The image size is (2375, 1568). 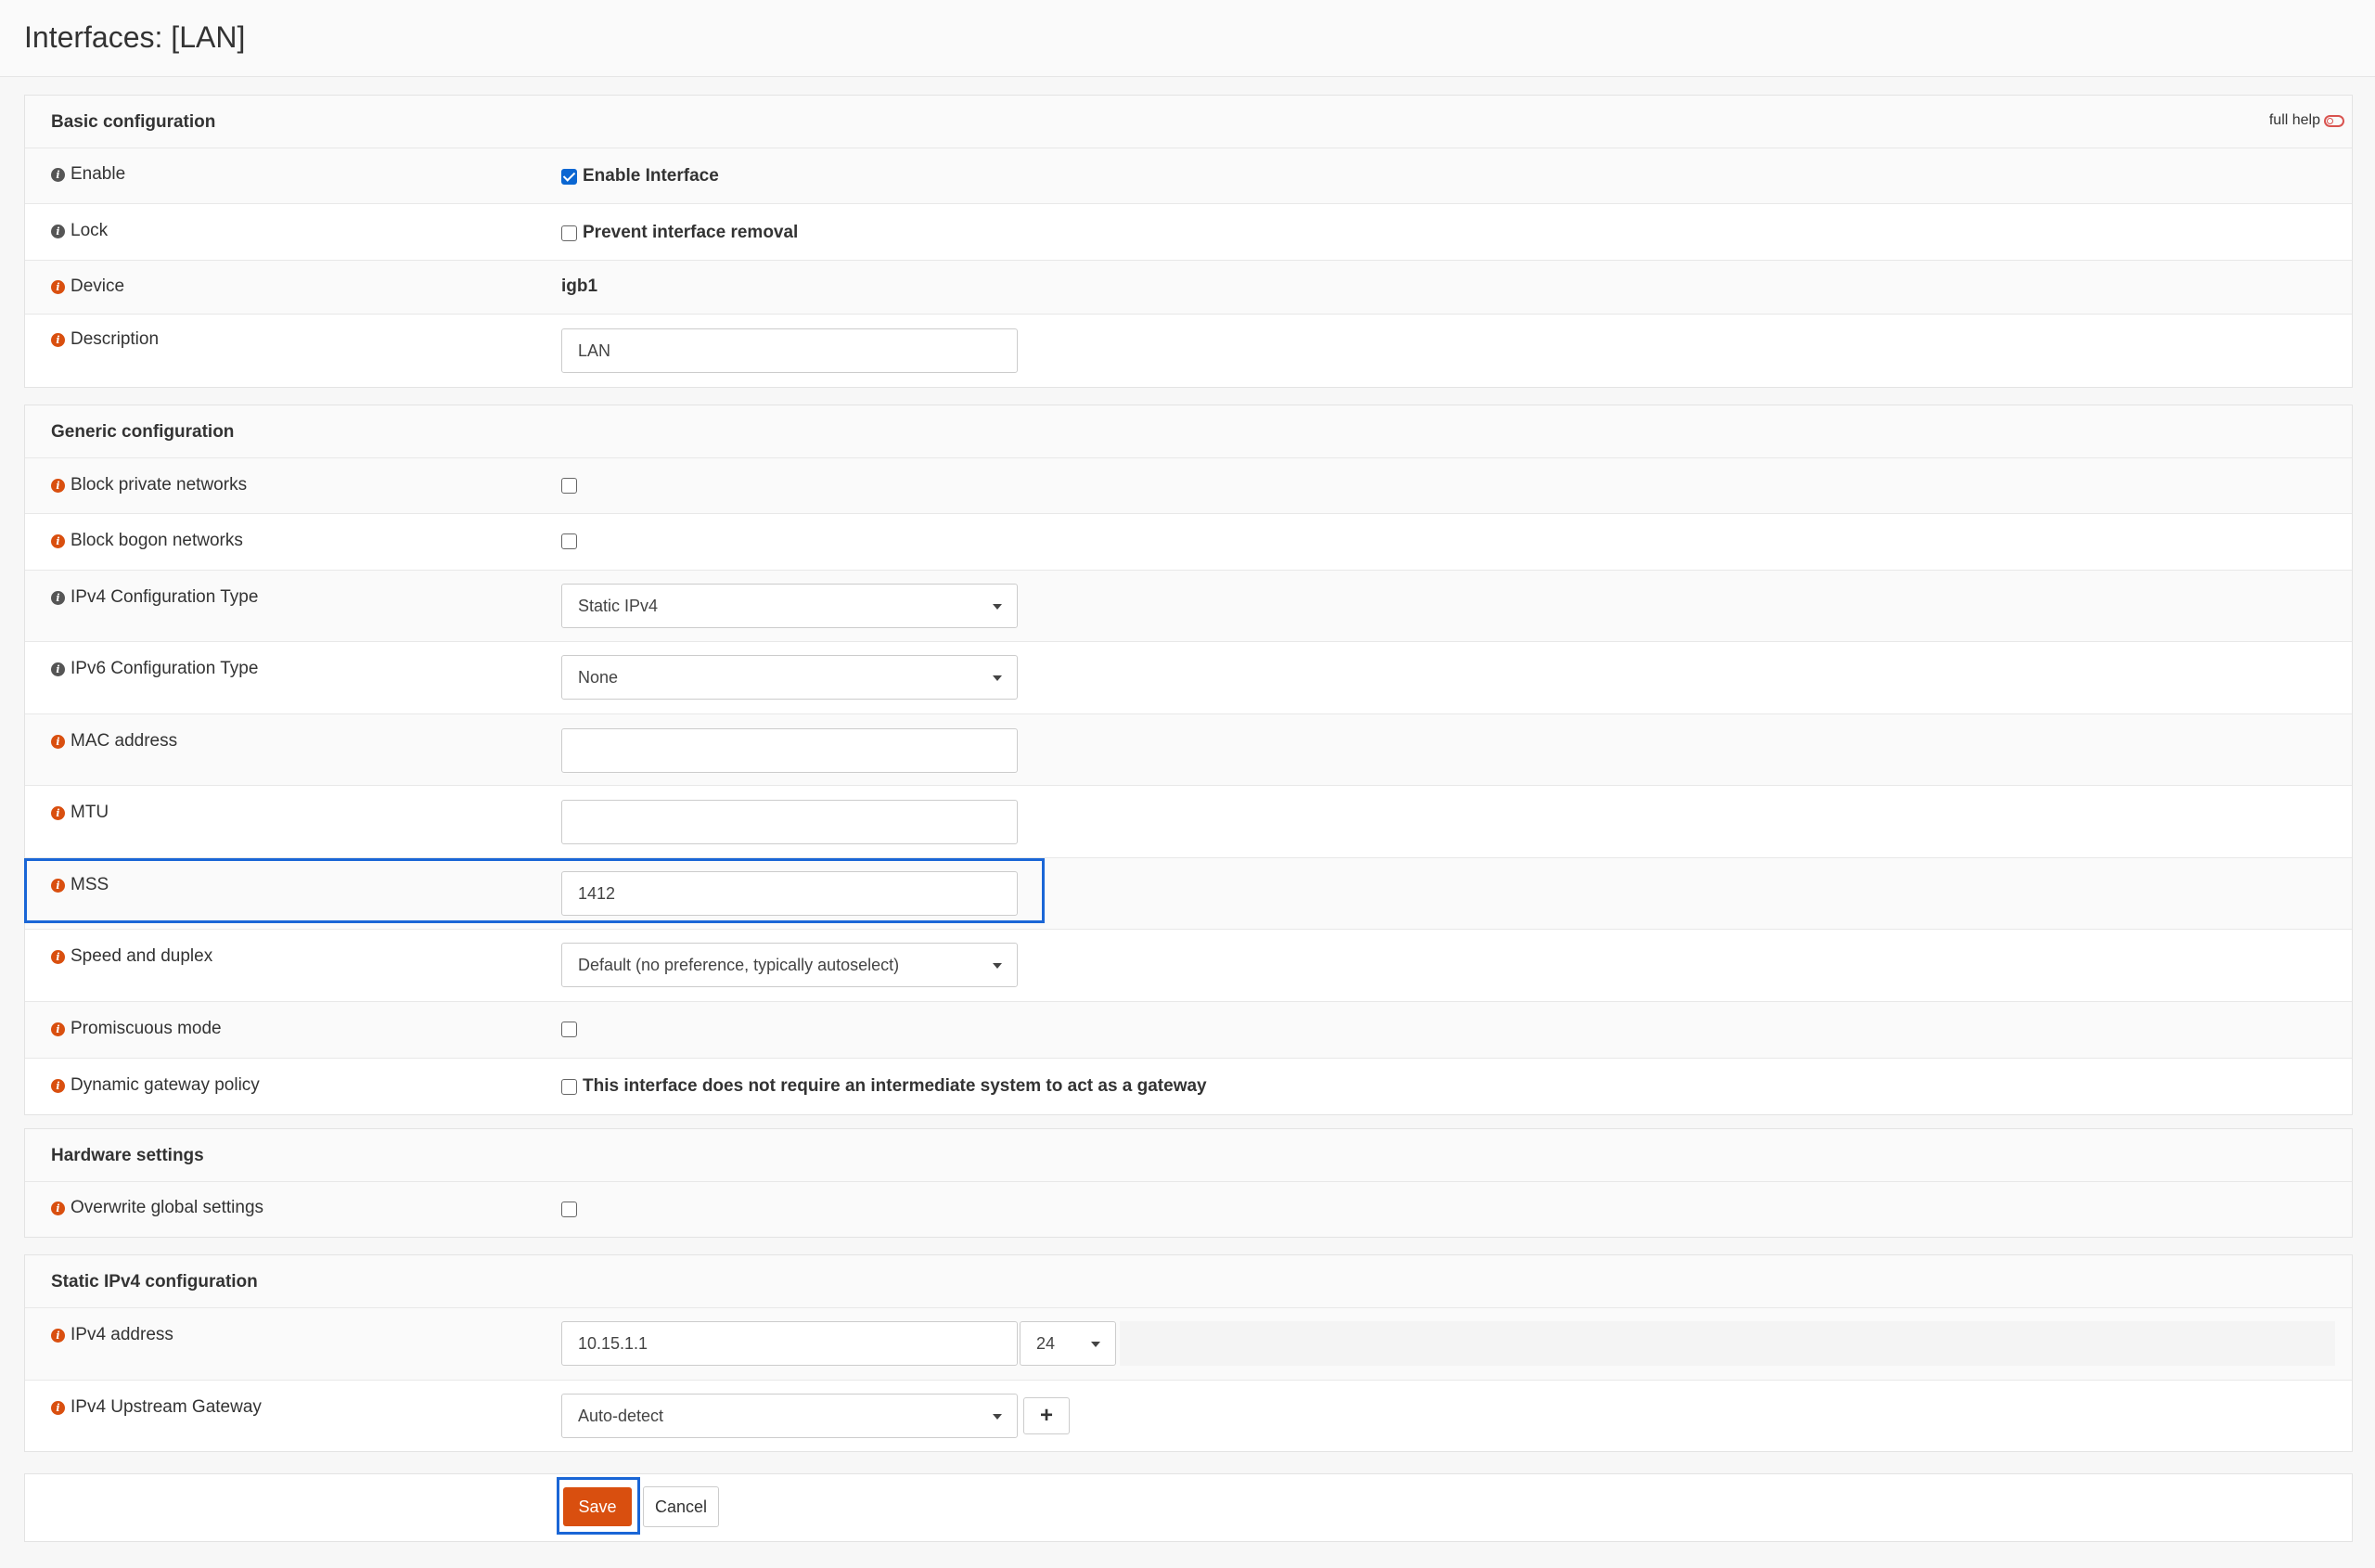 I want to click on mtu-label: MTU, so click(x=90, y=813).